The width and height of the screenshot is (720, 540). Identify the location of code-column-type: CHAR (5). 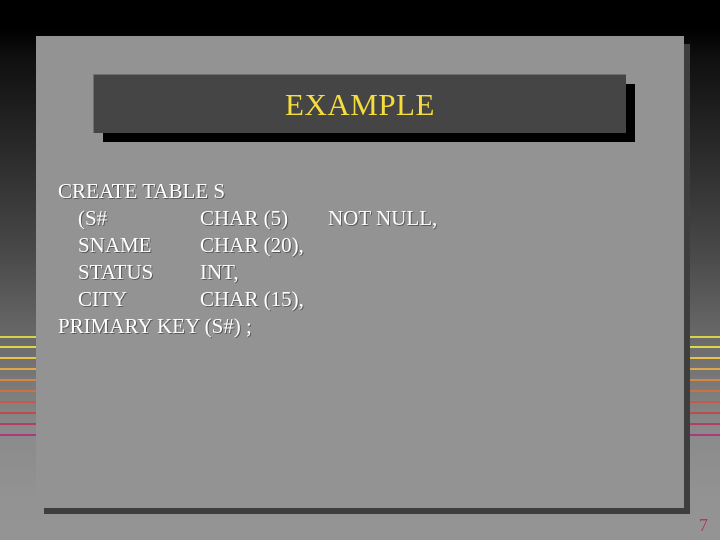
(244, 218).